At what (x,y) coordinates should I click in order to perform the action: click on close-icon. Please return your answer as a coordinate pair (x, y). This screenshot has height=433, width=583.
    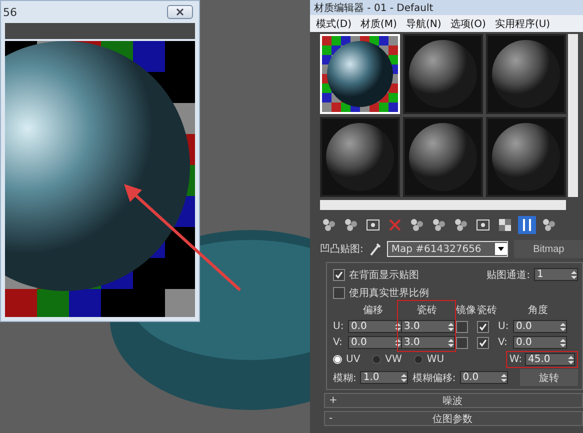
    Looking at the image, I should click on (180, 12).